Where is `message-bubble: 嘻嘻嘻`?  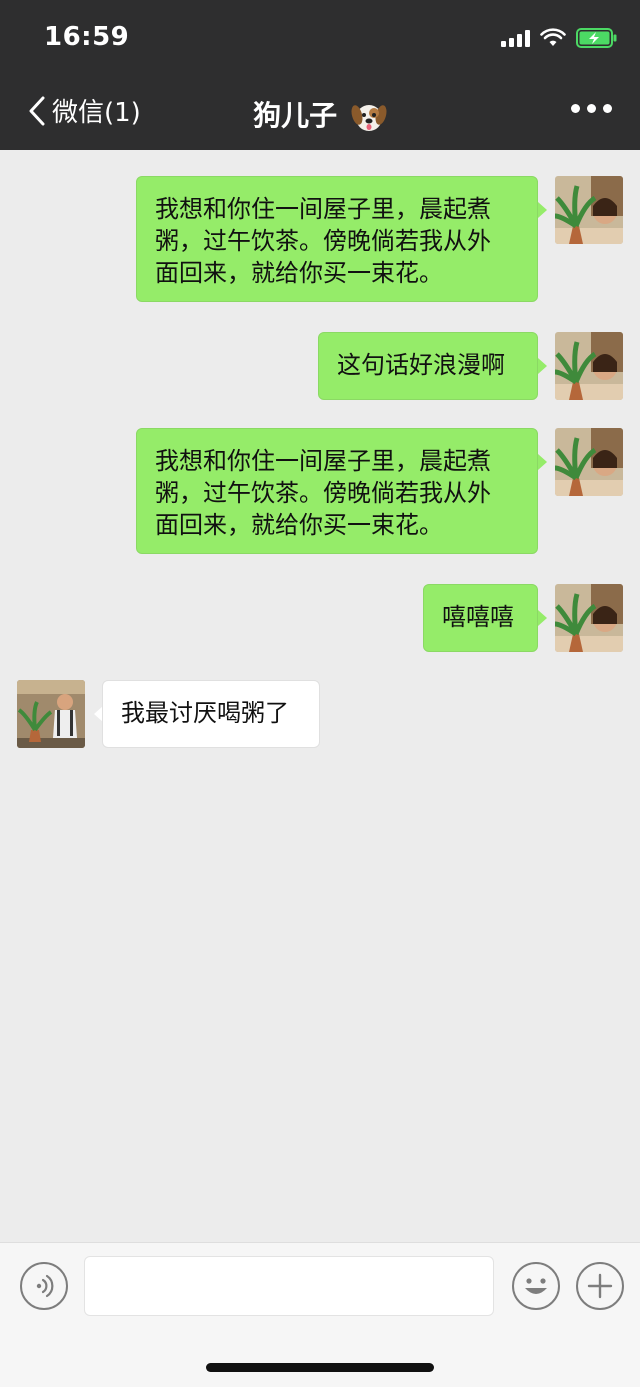 message-bubble: 嘻嘻嘻 is located at coordinates (480, 618).